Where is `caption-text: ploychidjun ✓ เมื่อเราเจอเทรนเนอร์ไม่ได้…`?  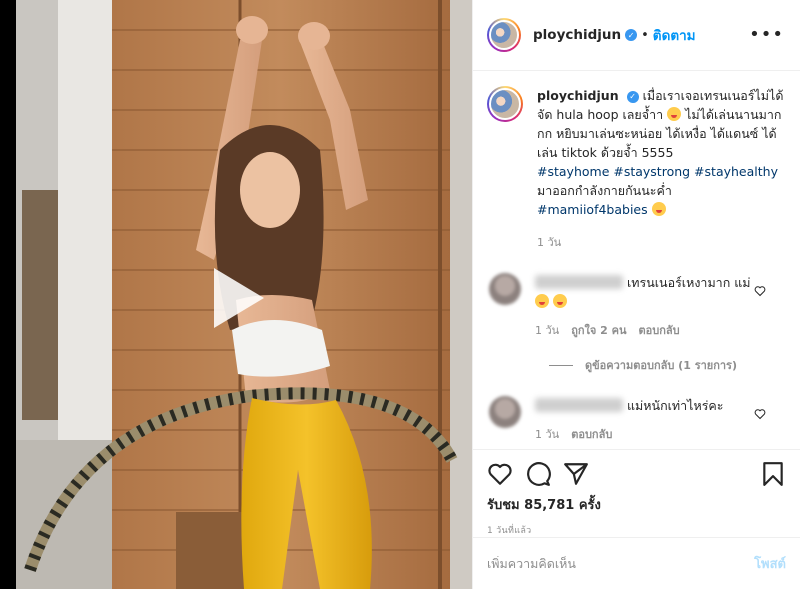 caption-text: ploychidjun ✓ เมื่อเราเจอเทรนเนอร์ไม่ได้… is located at coordinates (661, 152).